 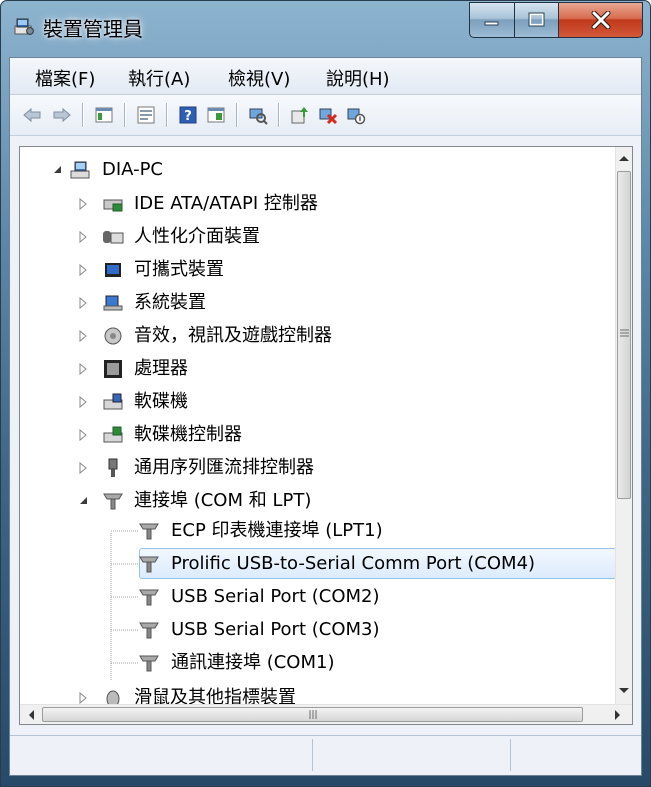 I want to click on toolbar: ?, so click(x=325, y=115).